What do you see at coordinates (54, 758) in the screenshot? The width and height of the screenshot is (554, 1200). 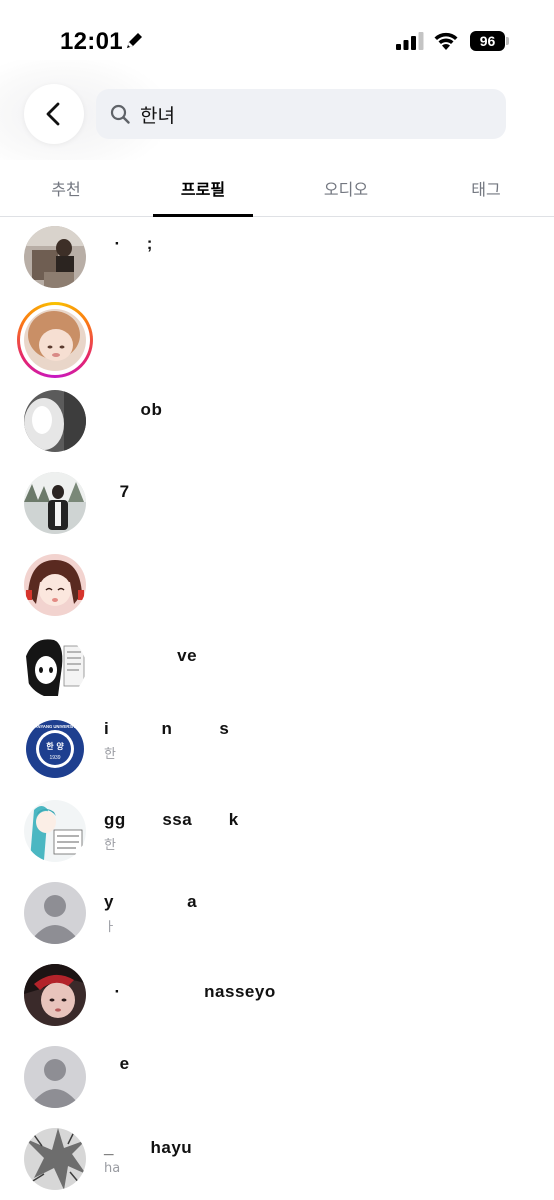 I see `logo-year-text: 1939` at bounding box center [54, 758].